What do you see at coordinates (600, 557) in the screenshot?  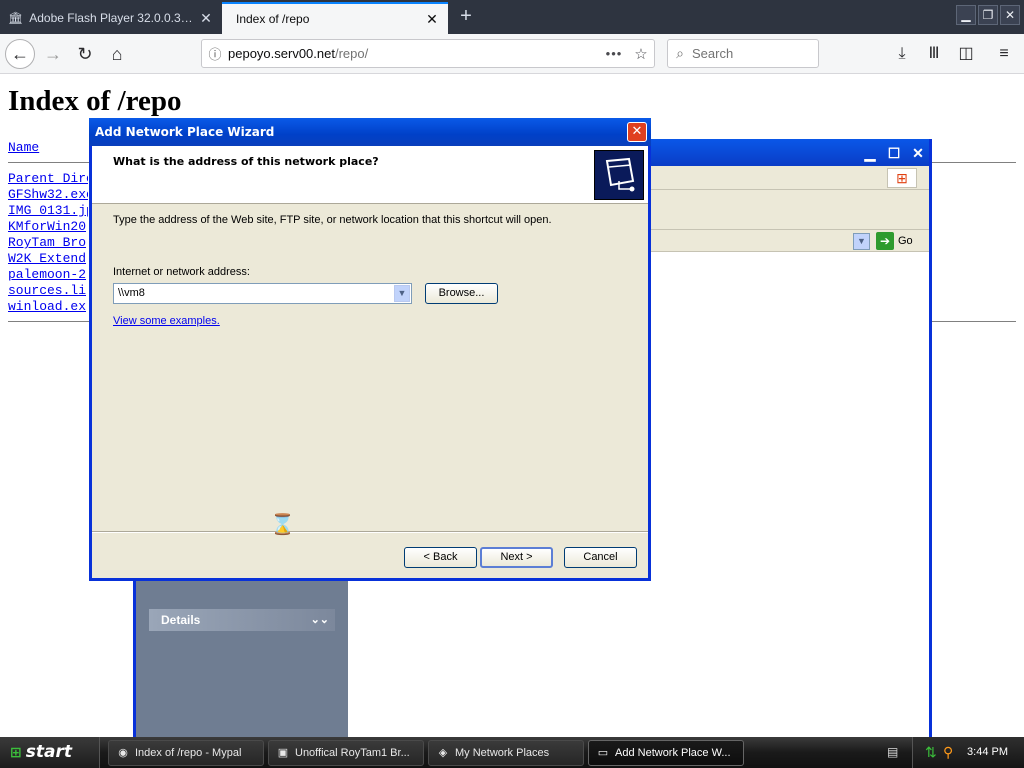 I see `cancel-button: Cancel` at bounding box center [600, 557].